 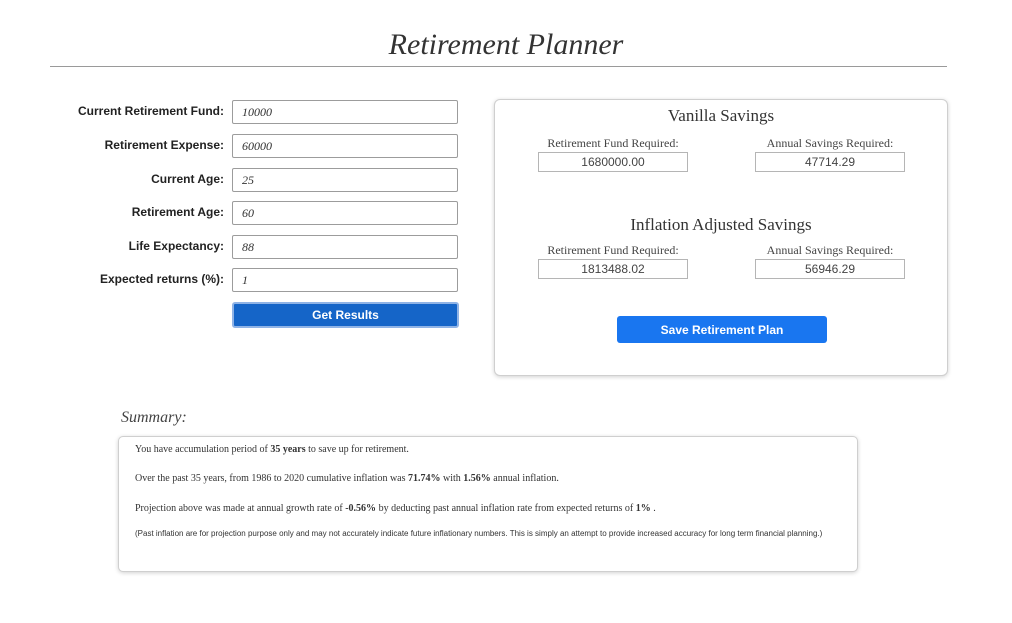 I want to click on life-expectancy-input, so click(x=345, y=247).